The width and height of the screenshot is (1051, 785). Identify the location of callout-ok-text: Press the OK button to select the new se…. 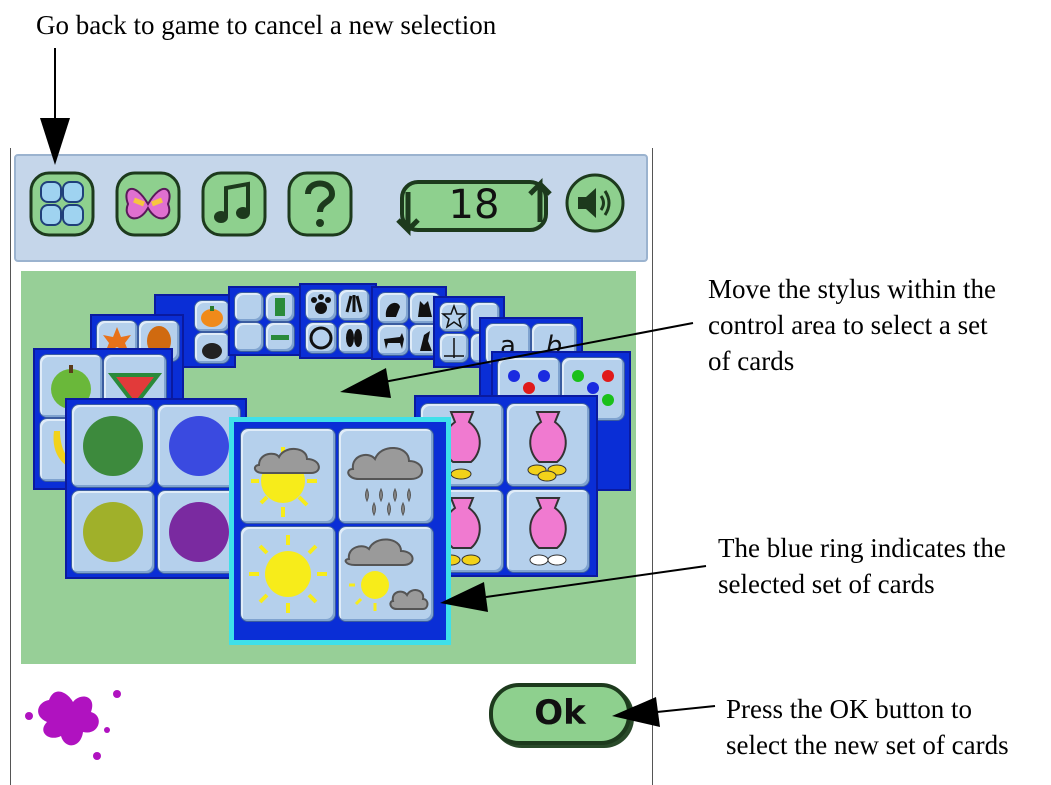
(867, 727).